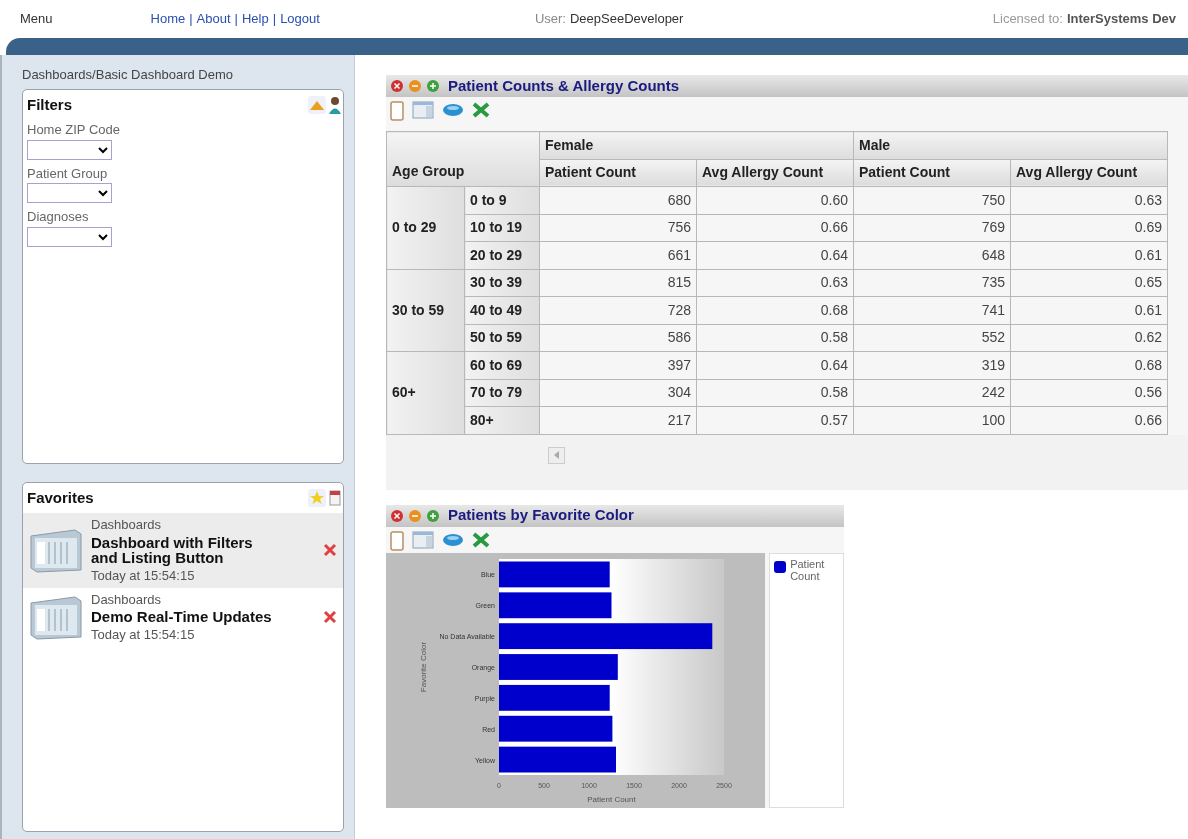  I want to click on user-name: DeepSeeDeveloper, so click(626, 19).